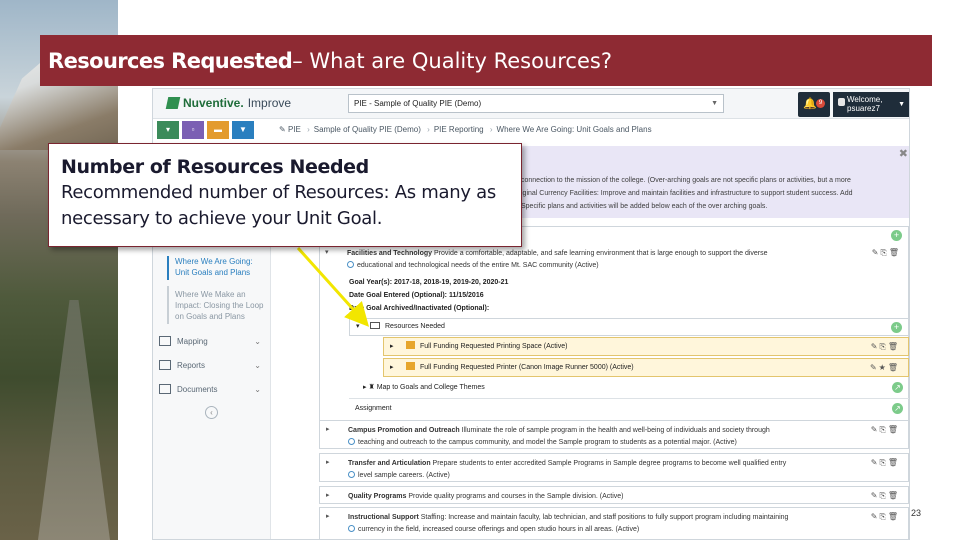  What do you see at coordinates (841, 102) in the screenshot?
I see `user-icon` at bounding box center [841, 102].